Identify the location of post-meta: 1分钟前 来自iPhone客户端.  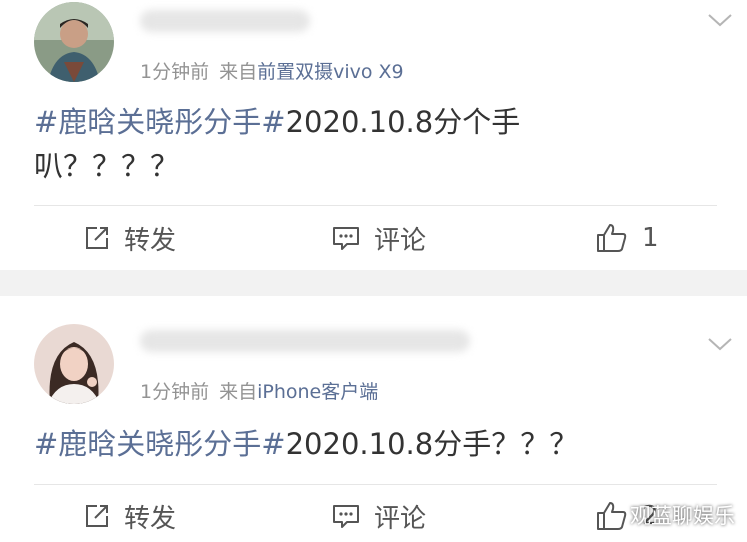
(259, 390).